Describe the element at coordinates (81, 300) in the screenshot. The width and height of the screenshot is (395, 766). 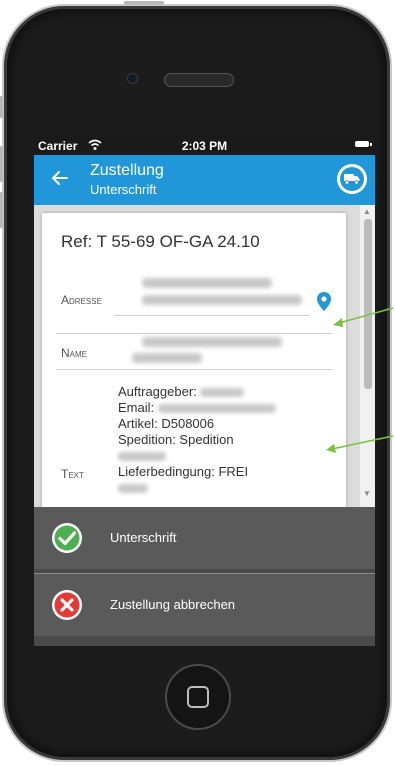
I see `address-label: Adresse` at that location.